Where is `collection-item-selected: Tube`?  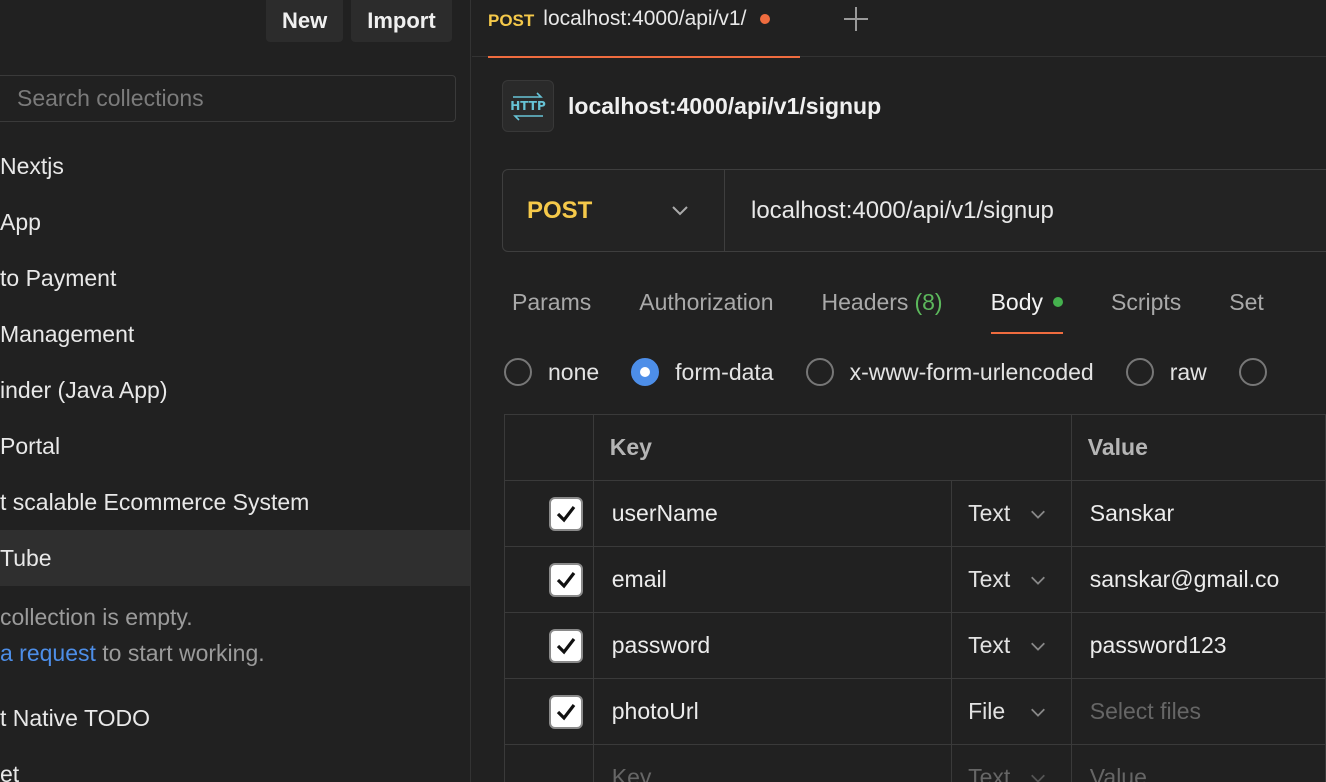 collection-item-selected: Tube is located at coordinates (235, 558).